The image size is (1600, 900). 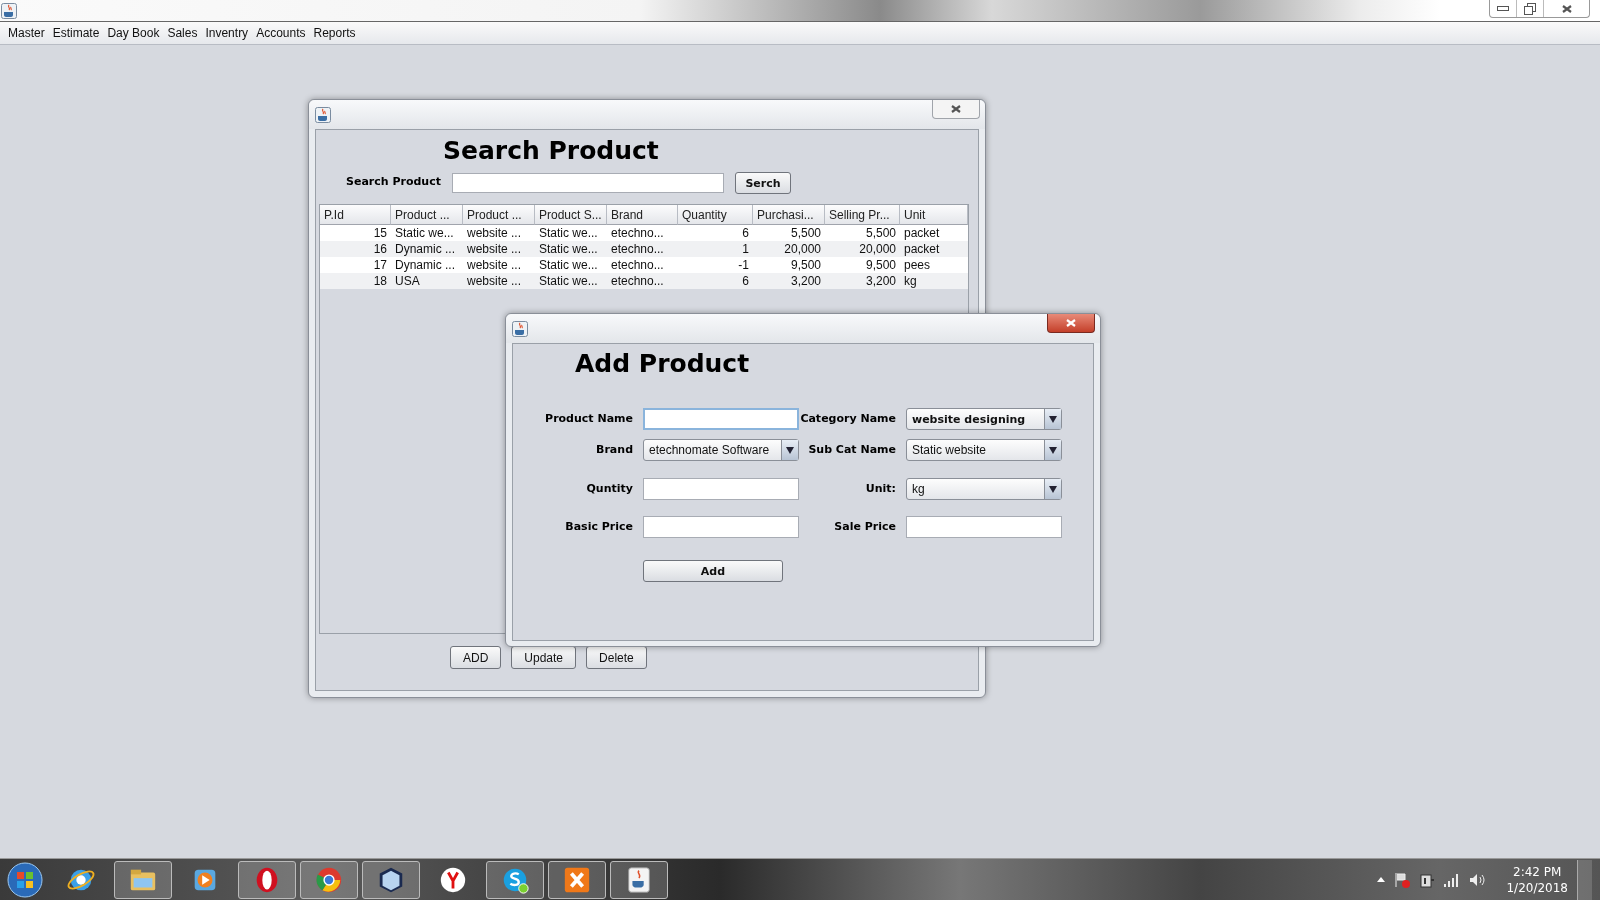 What do you see at coordinates (743, 265) in the screenshot?
I see `table-cell-text: -1` at bounding box center [743, 265].